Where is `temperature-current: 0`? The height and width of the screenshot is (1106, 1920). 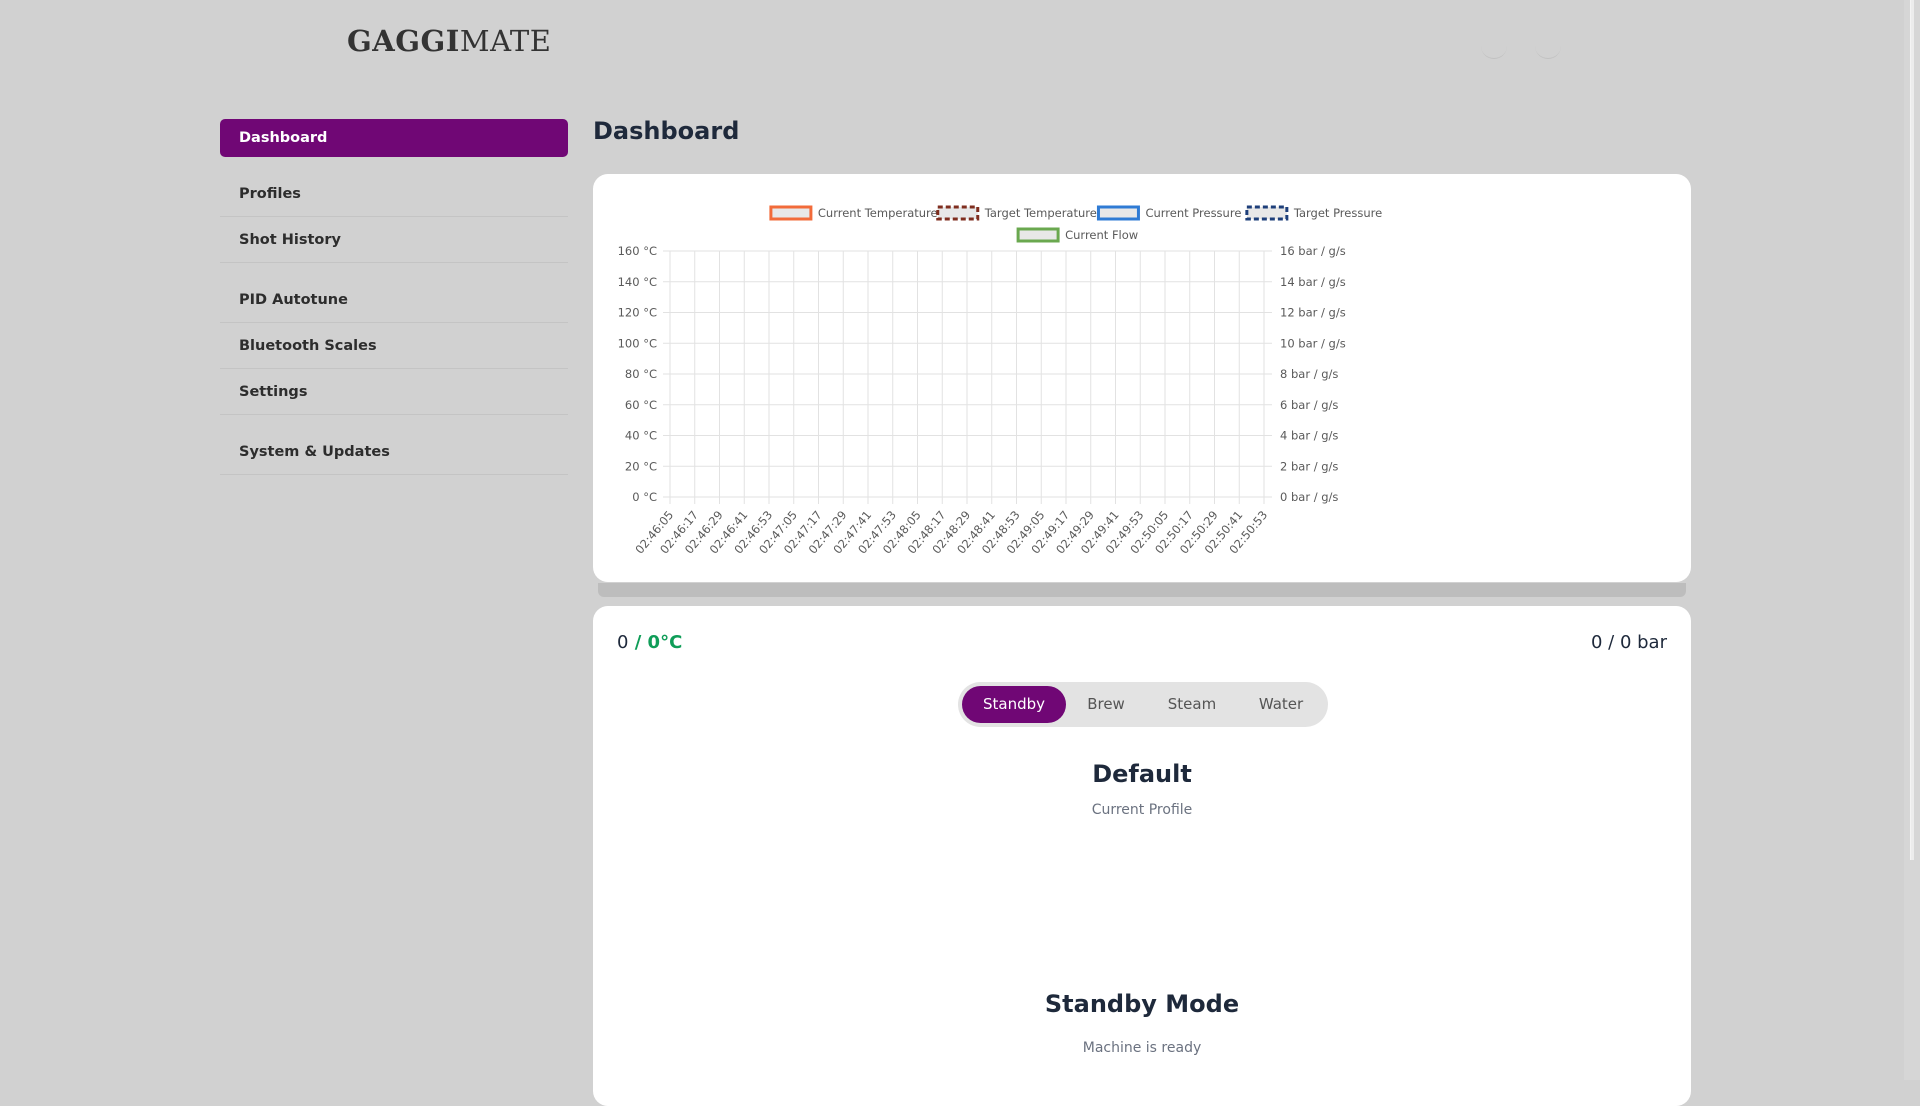 temperature-current: 0 is located at coordinates (623, 642).